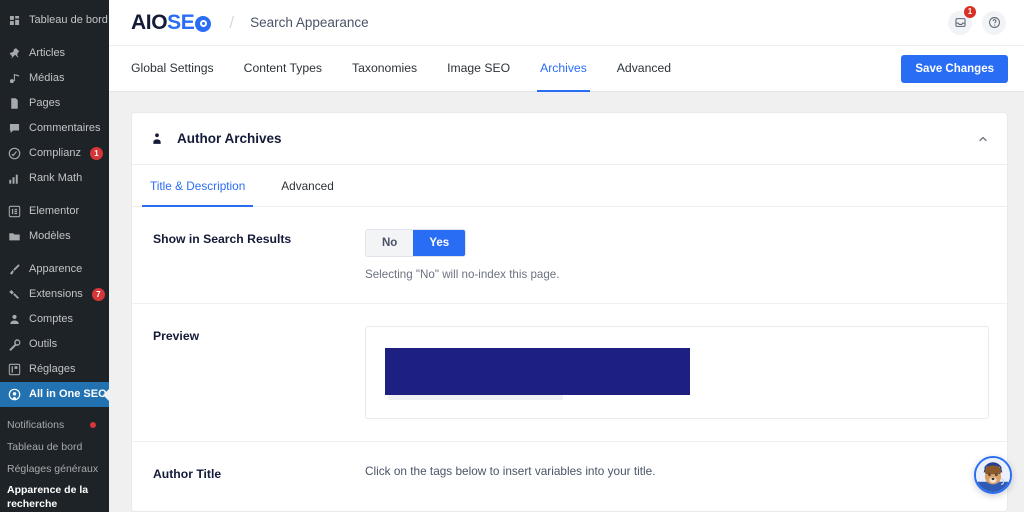 This screenshot has height=512, width=1024. I want to click on sidebar-item-outils: Outils, so click(54, 344).